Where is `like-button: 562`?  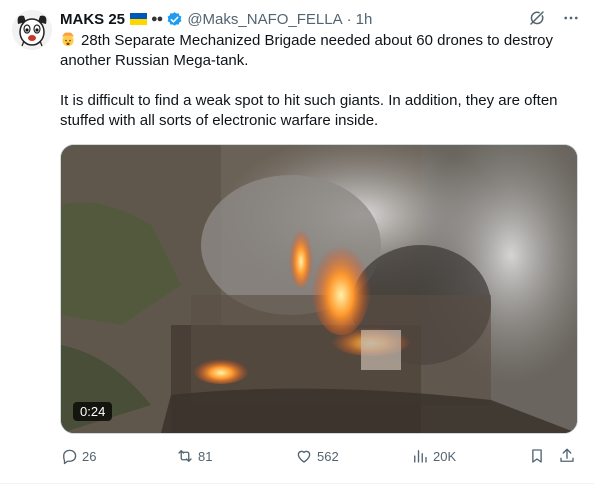
like-button: 562 is located at coordinates (317, 456).